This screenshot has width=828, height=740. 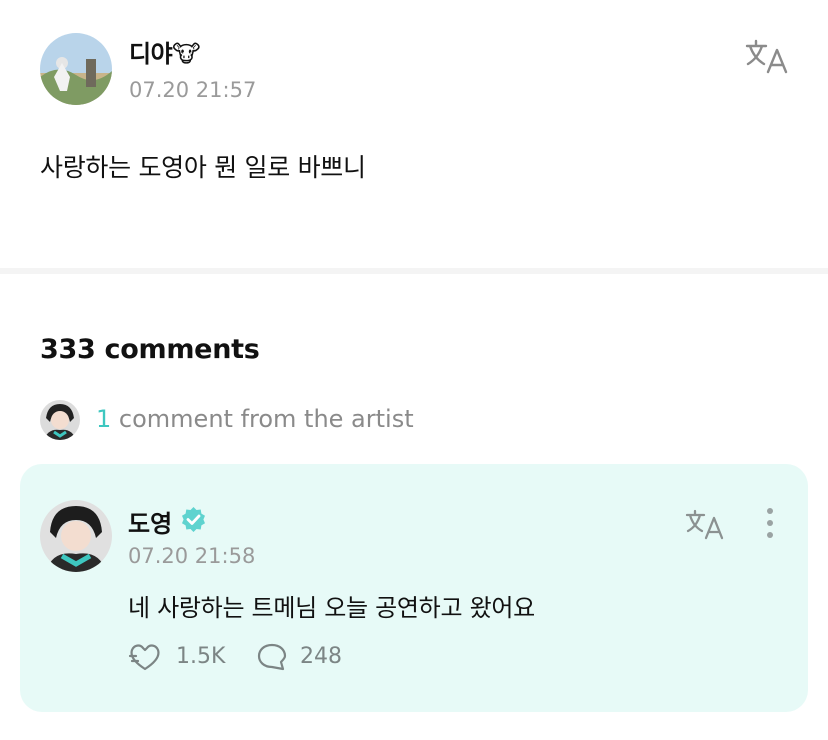 What do you see at coordinates (321, 656) in the screenshot?
I see `reply-count: 248` at bounding box center [321, 656].